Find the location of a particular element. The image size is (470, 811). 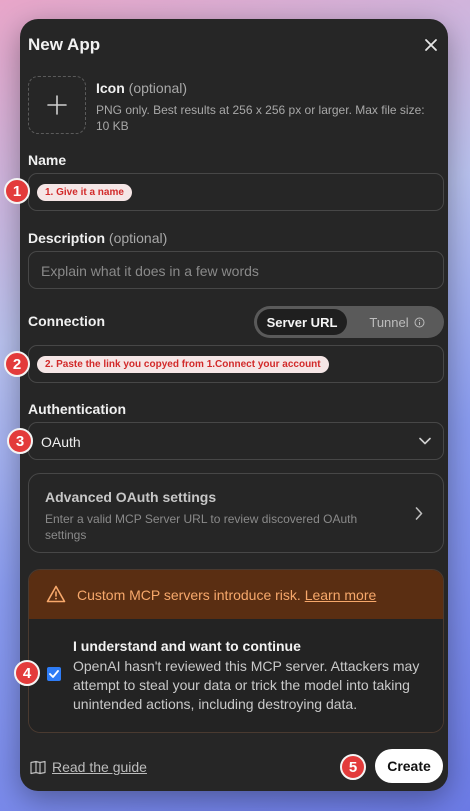

acknowledge-checkbox is located at coordinates (54, 674).